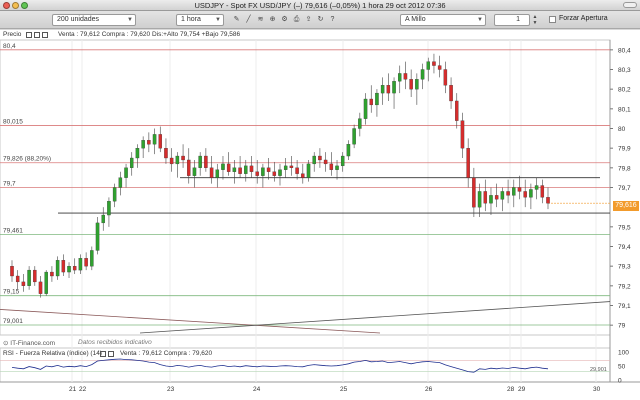 This screenshot has height=400, width=640. What do you see at coordinates (78, 19) in the screenshot?
I see `units-select-value: 200 unidades` at bounding box center [78, 19].